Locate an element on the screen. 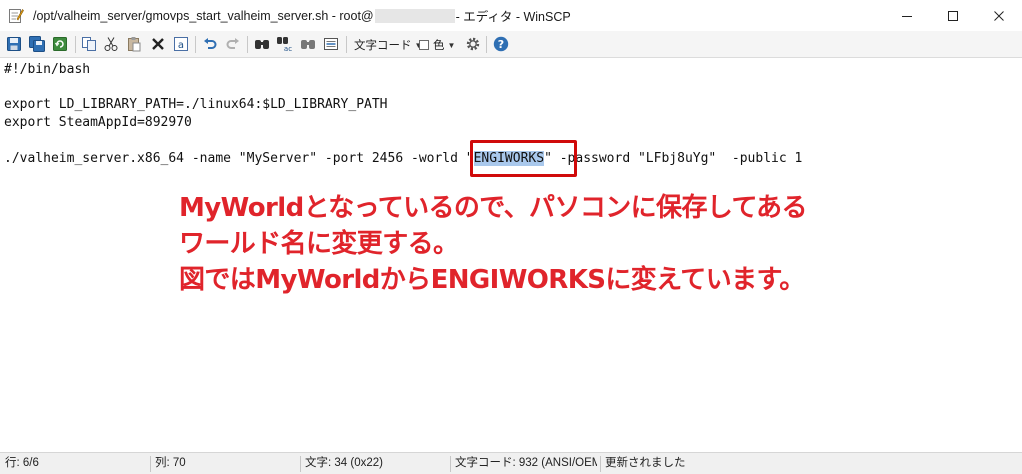 Image resolution: width=1022 pixels, height=474 pixels. status-column: 列: 70 is located at coordinates (170, 463).